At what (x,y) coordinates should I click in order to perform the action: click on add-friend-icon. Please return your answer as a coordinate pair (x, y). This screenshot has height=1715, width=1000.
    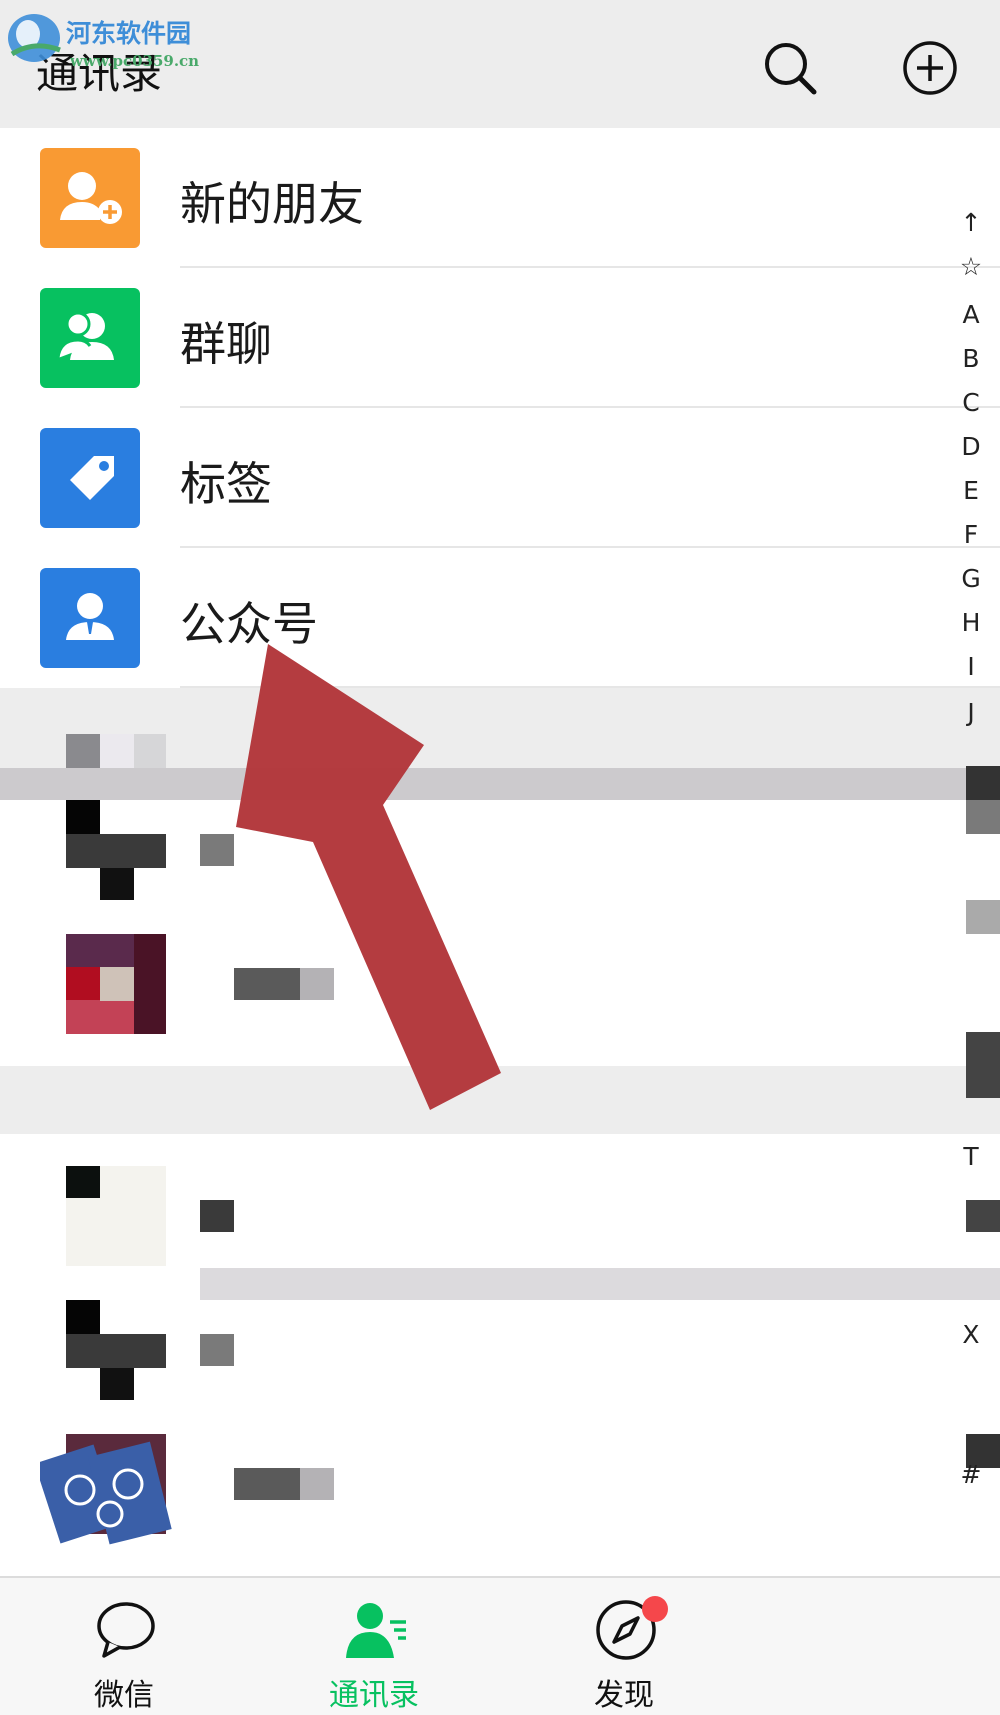
    Looking at the image, I should click on (90, 198).